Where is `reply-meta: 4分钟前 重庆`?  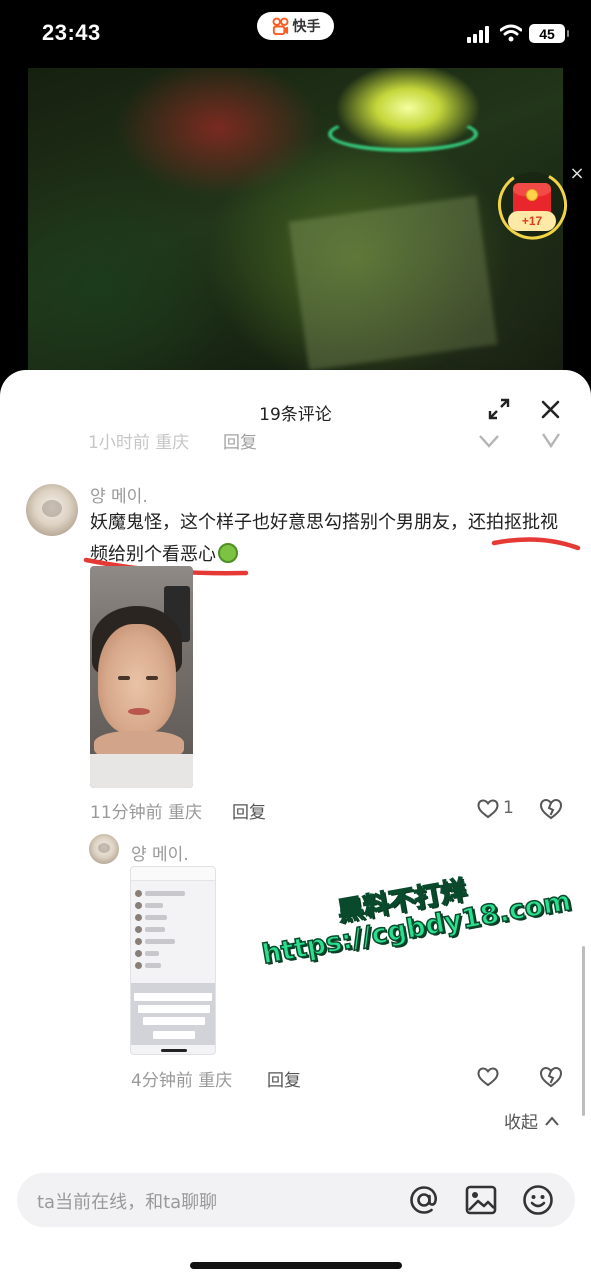 reply-meta: 4分钟前 重庆 is located at coordinates (182, 1081).